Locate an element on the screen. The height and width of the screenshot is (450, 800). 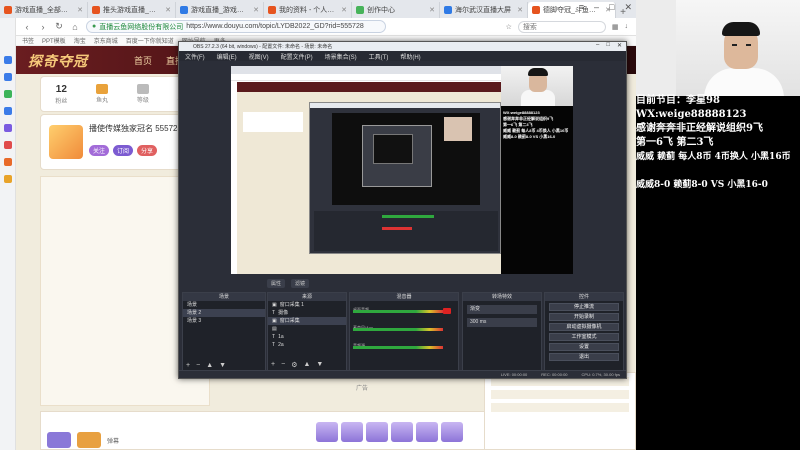
menu-scene-collection: 场景集合(S) is located at coordinates (341, 56).